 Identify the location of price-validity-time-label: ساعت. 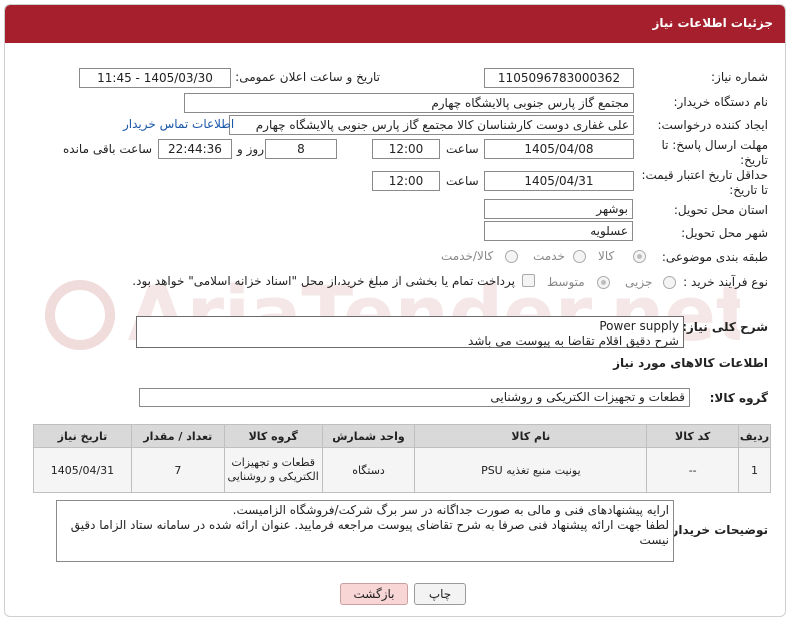
(462, 181).